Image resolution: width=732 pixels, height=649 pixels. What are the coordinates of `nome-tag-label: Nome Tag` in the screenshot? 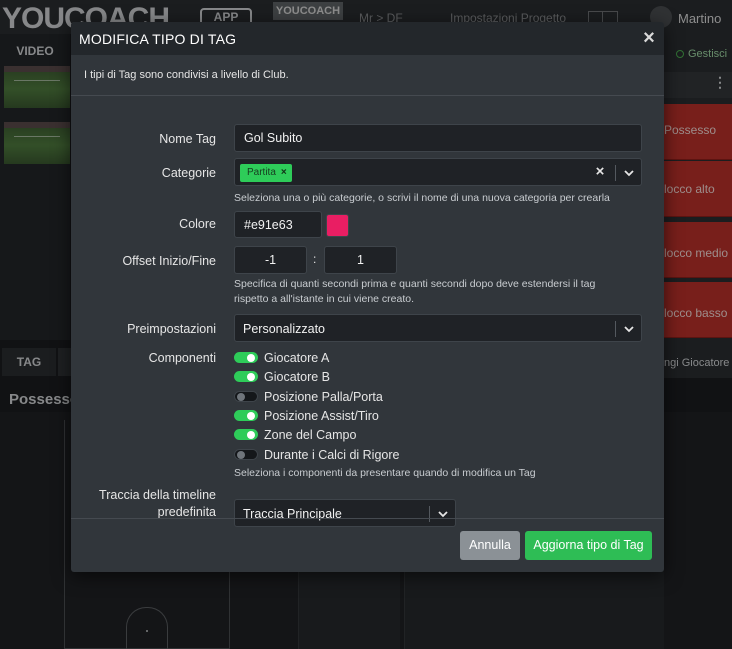 It's located at (187, 139).